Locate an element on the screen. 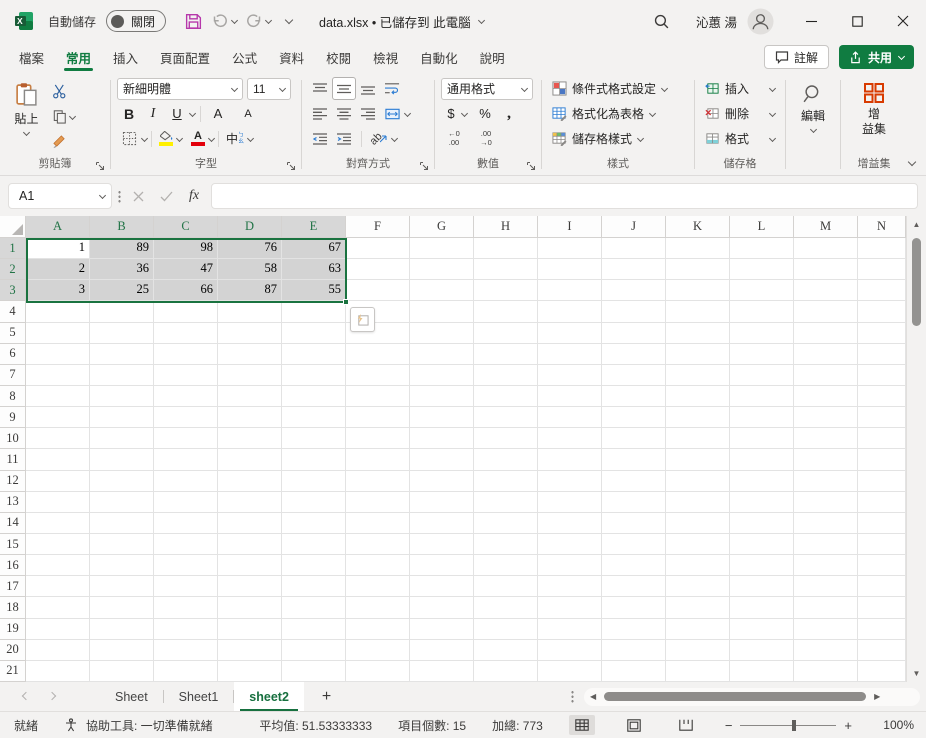  cell-L21 is located at coordinates (762, 671).